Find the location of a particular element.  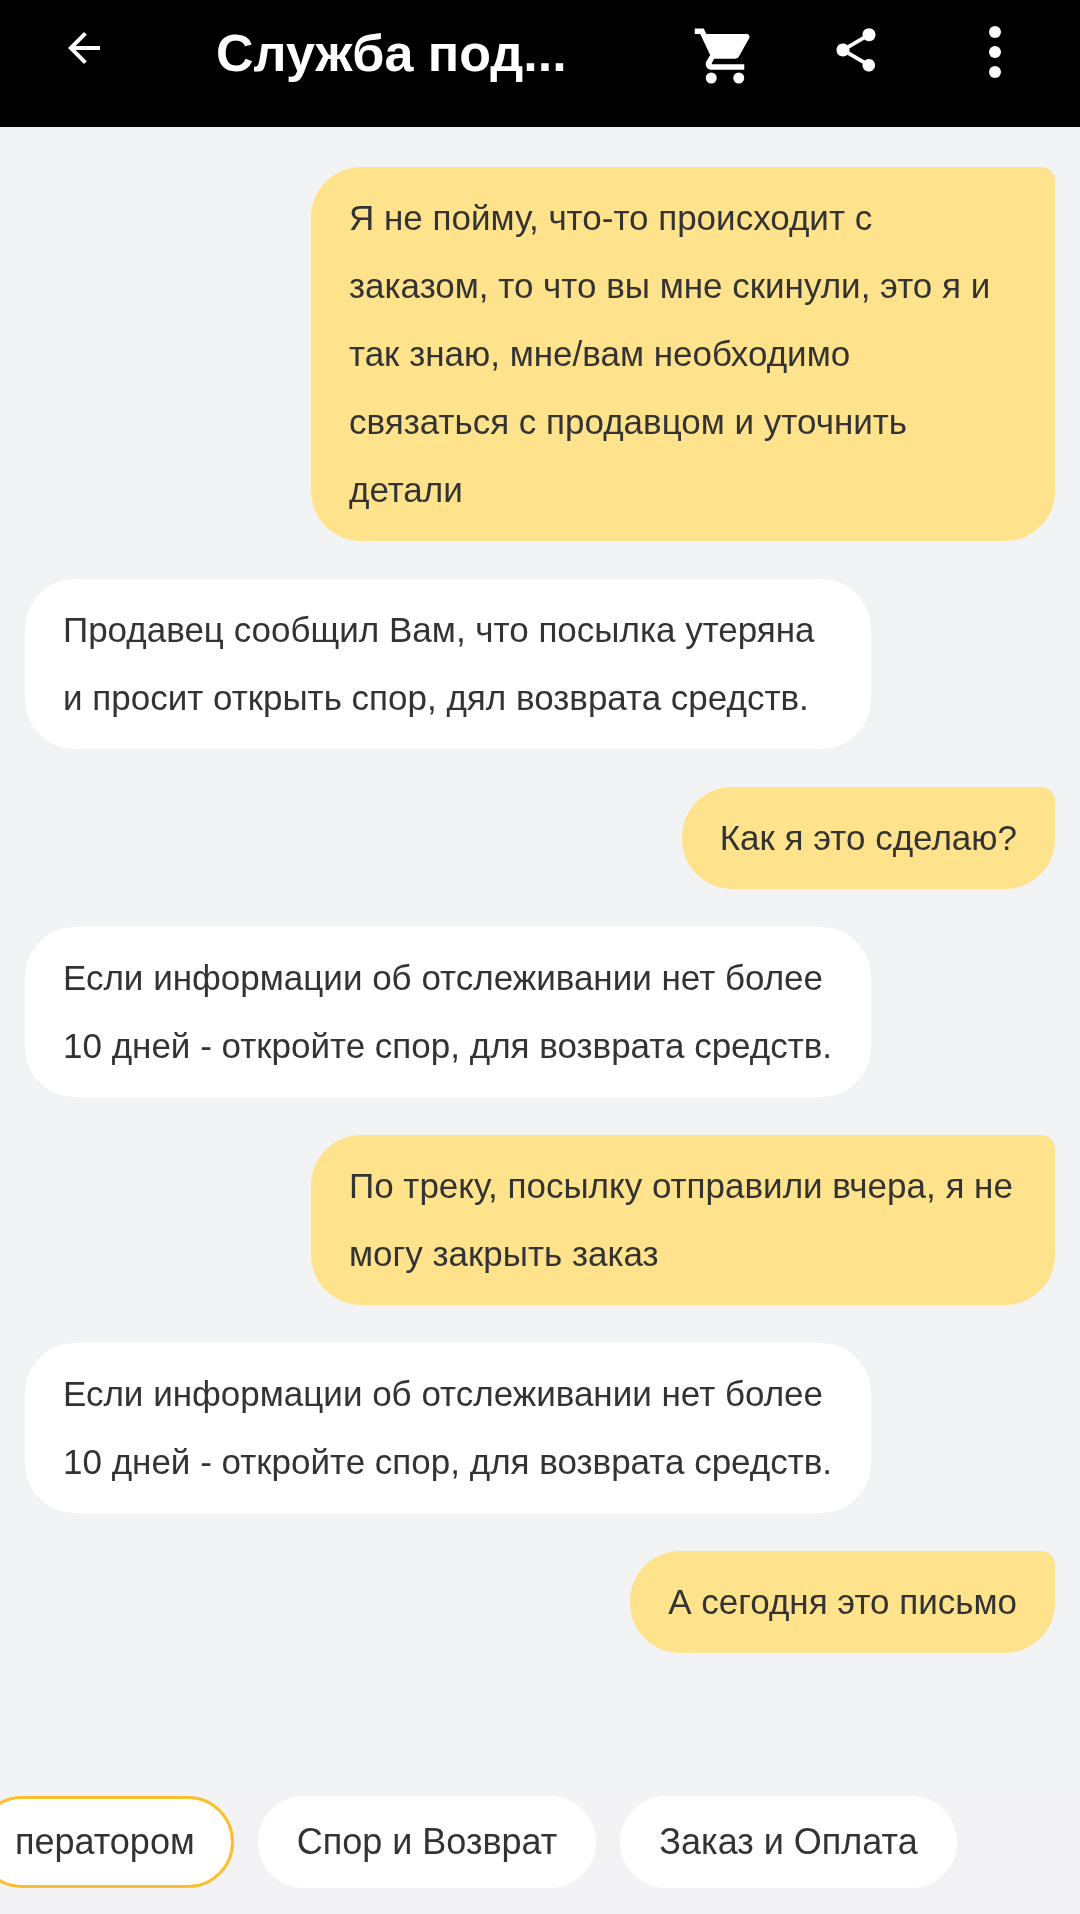

quick-reply-chip: ператором is located at coordinates (117, 1842).